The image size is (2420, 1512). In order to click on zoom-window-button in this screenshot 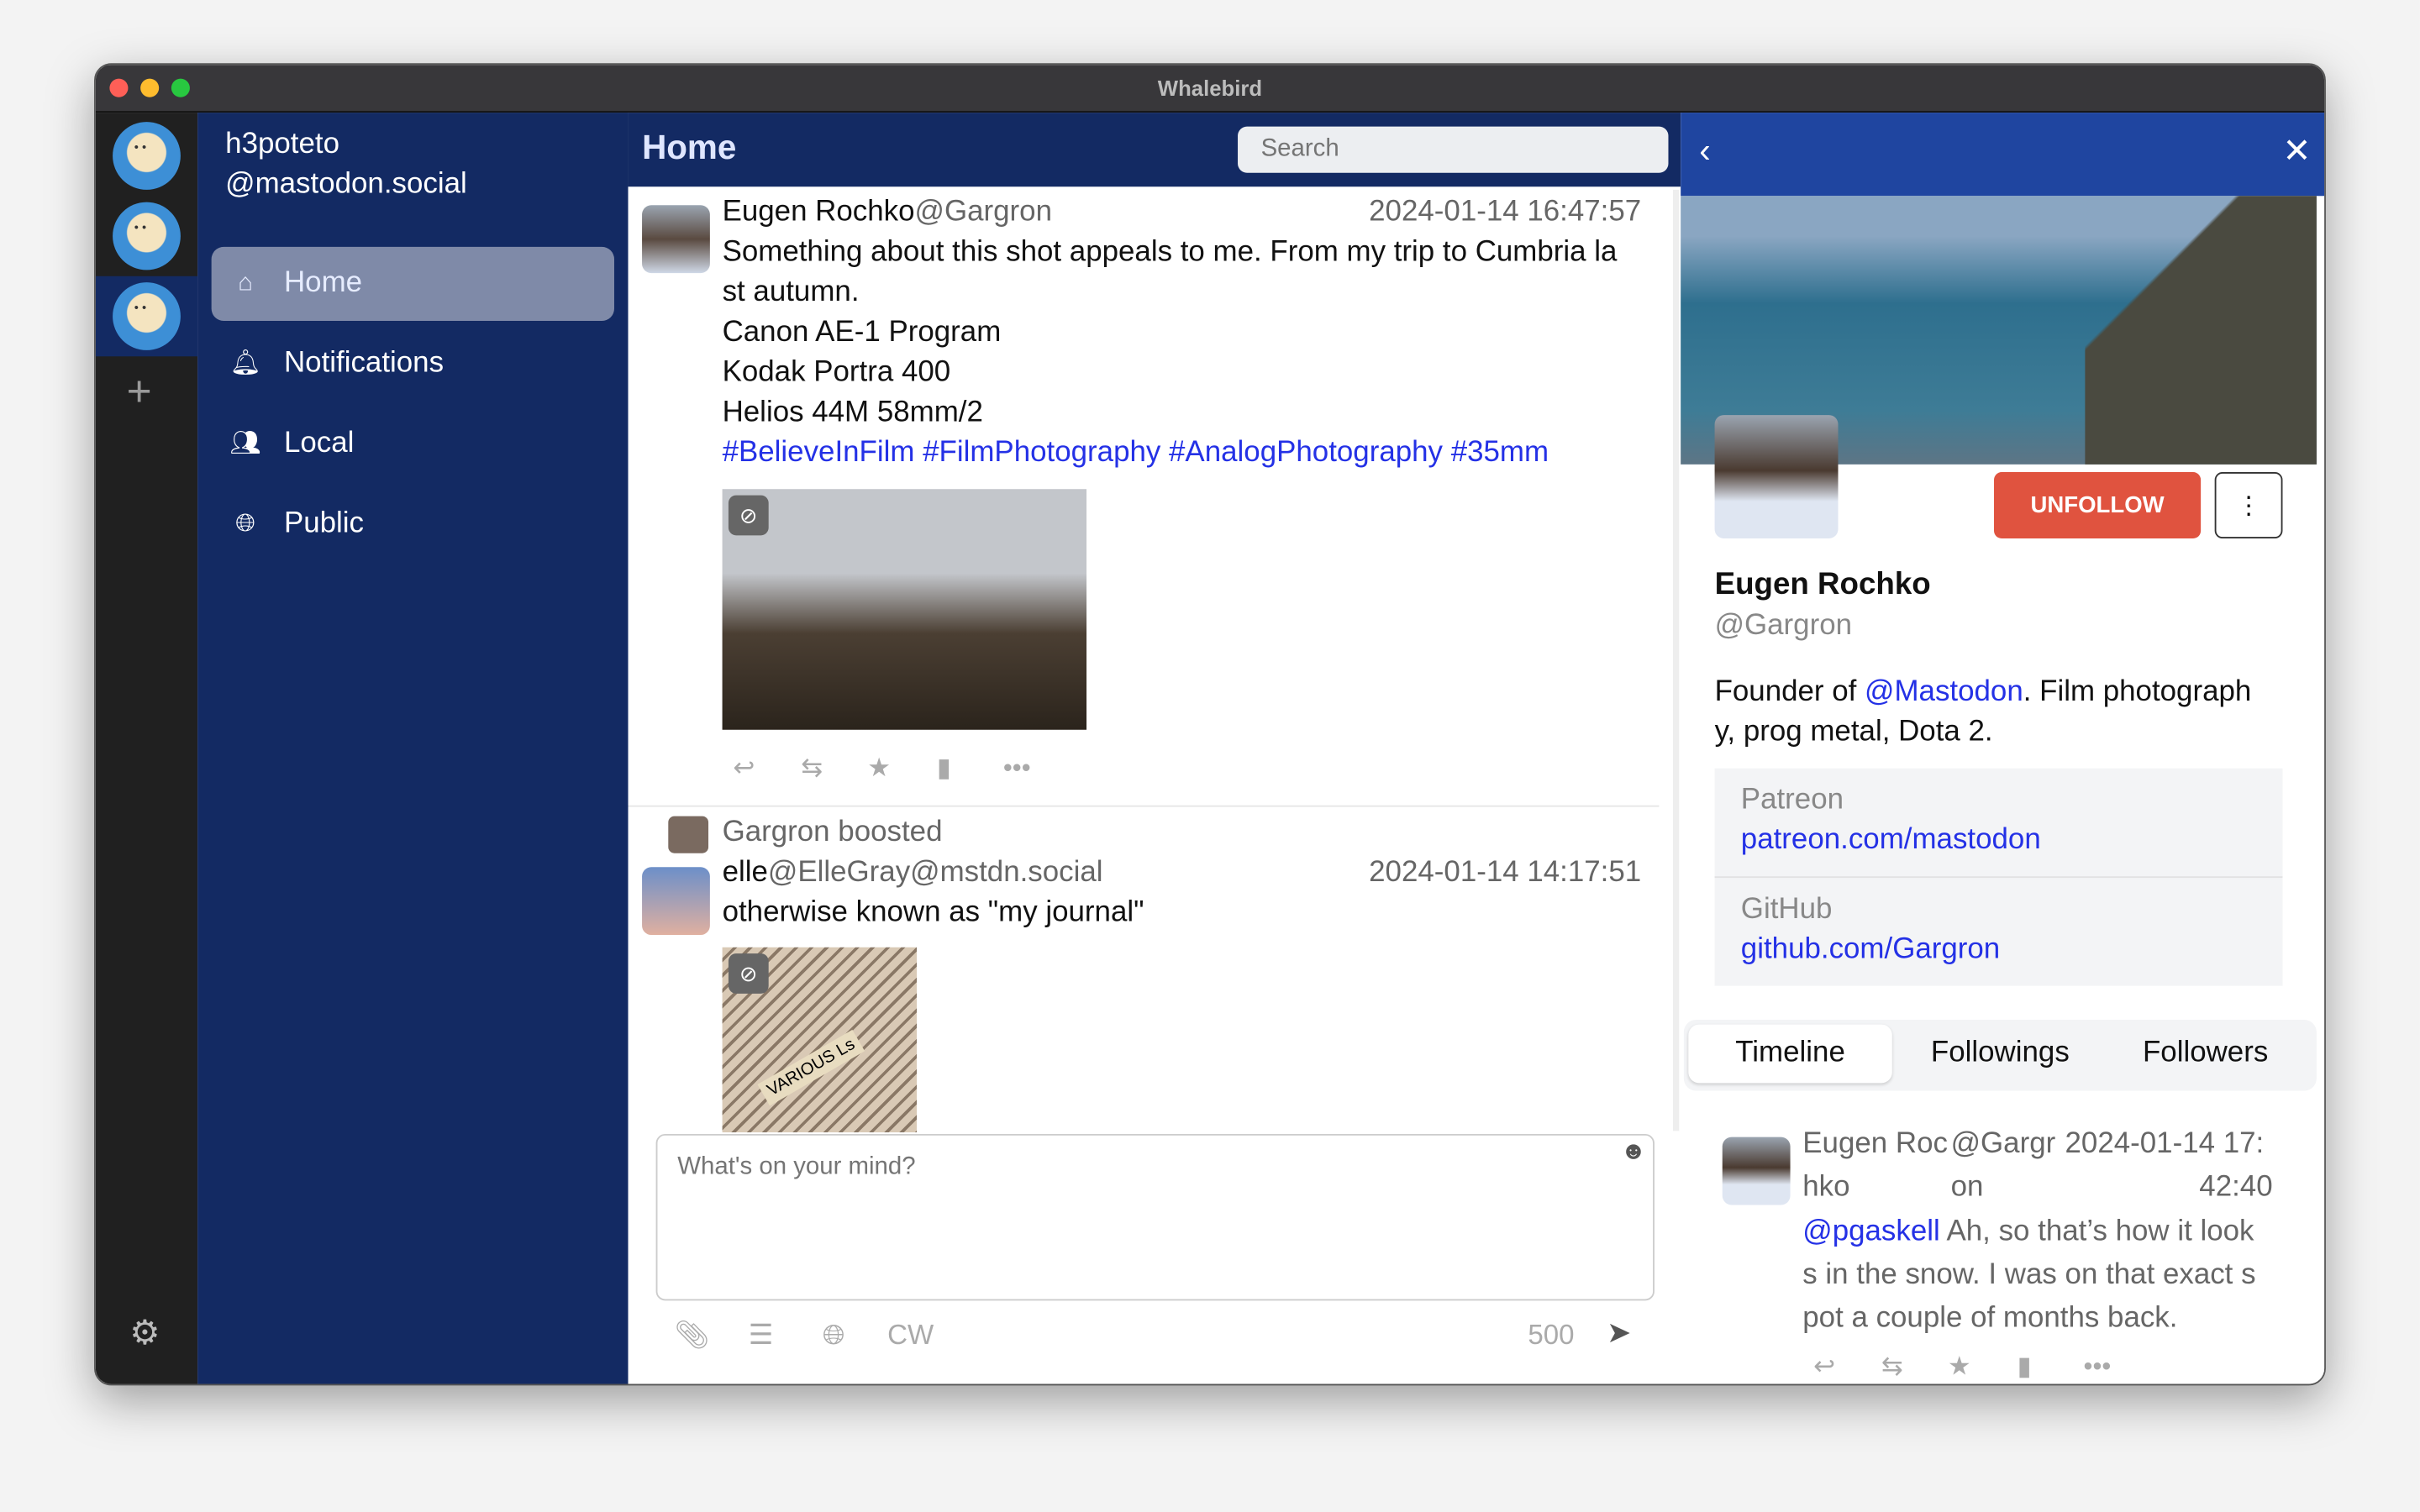, I will do `click(180, 87)`.